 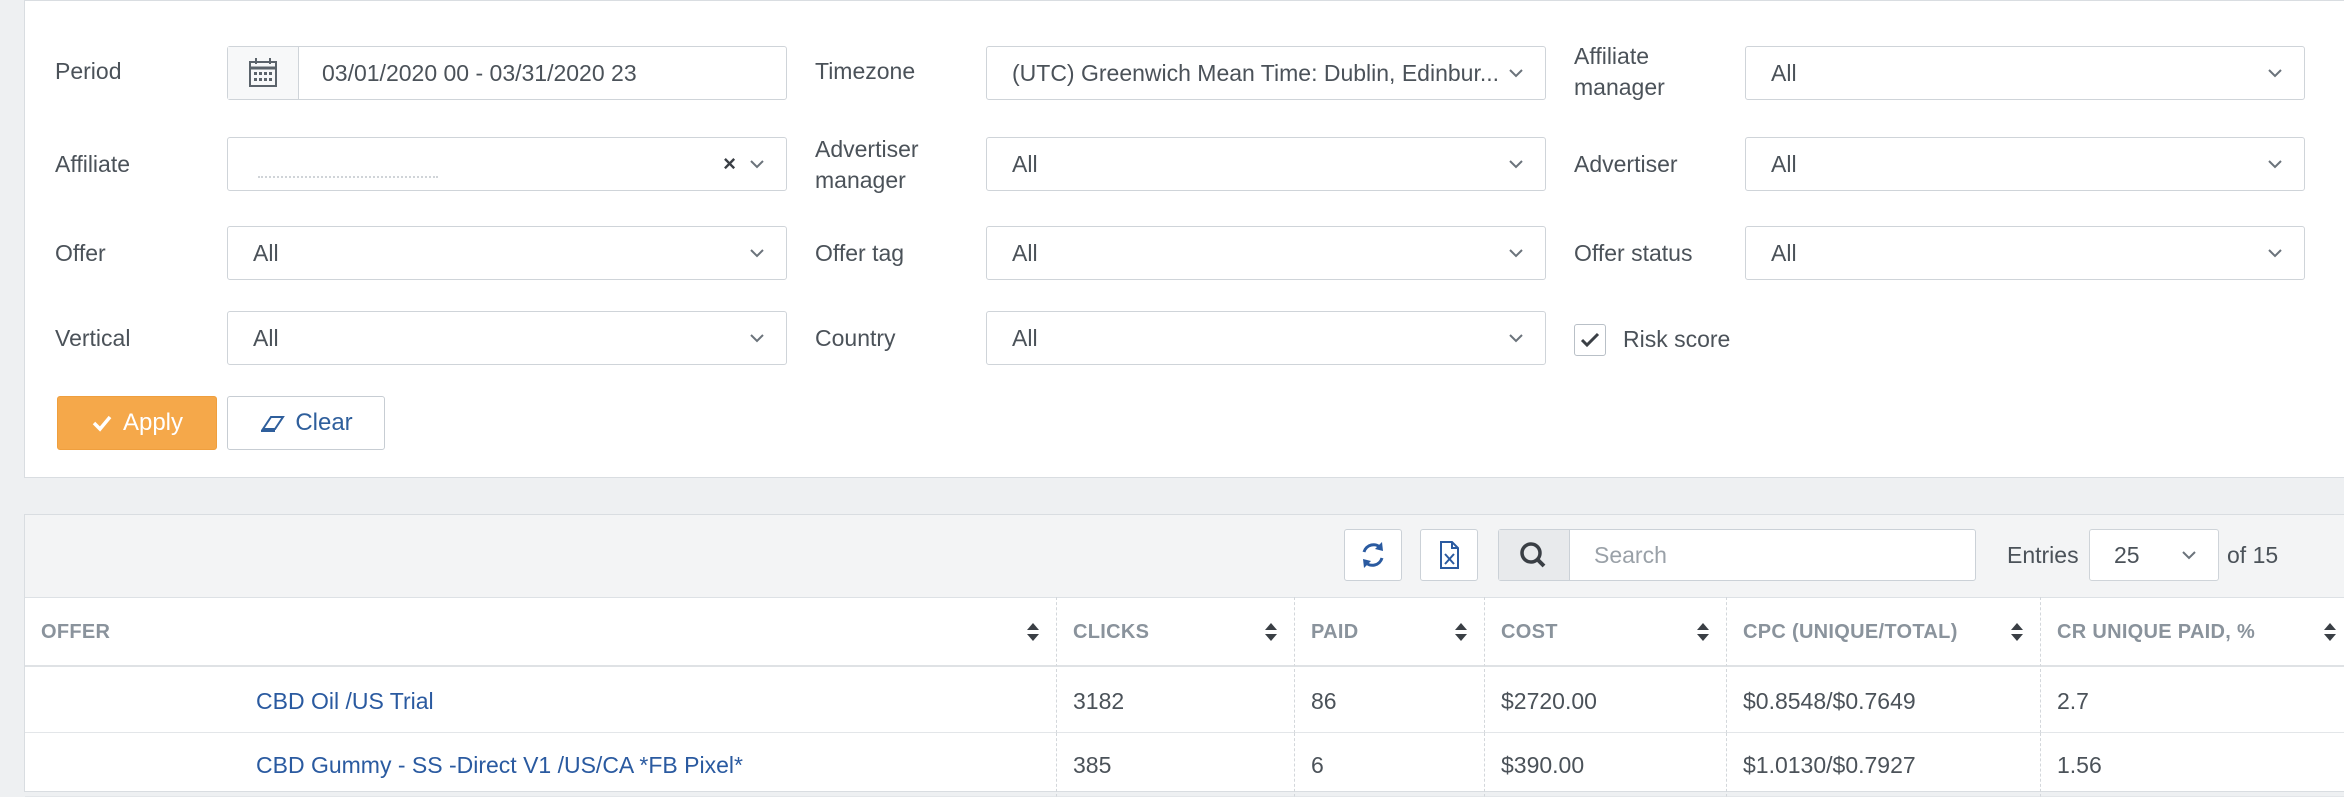 I want to click on advertiser-manager-select: All, so click(x=1266, y=164).